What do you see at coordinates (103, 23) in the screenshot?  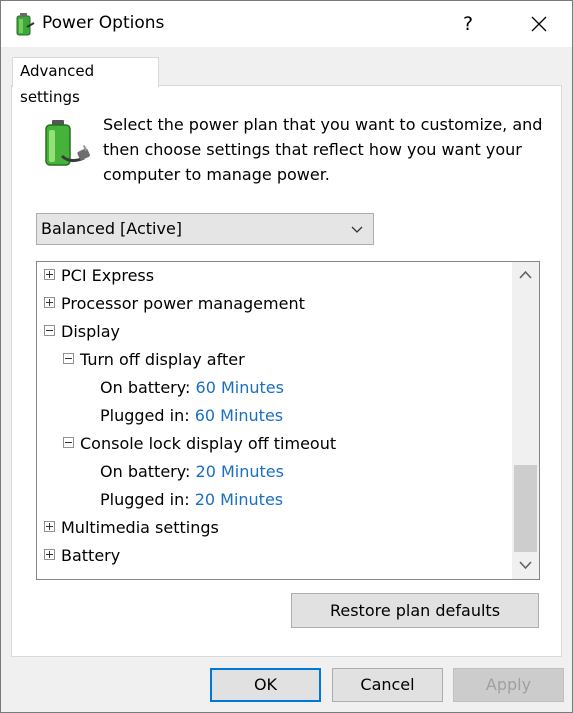 I see `window-title: Power Options` at bounding box center [103, 23].